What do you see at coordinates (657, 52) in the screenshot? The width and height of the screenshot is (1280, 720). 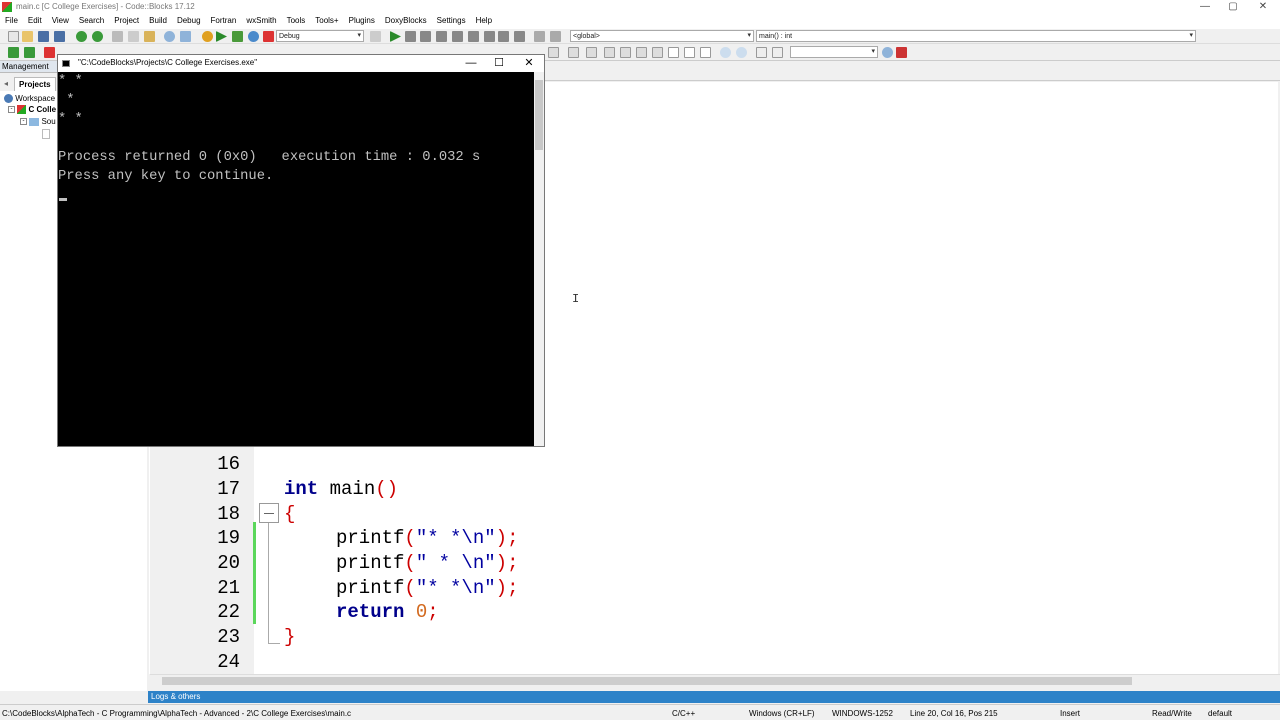 I see `box-comment-icon` at bounding box center [657, 52].